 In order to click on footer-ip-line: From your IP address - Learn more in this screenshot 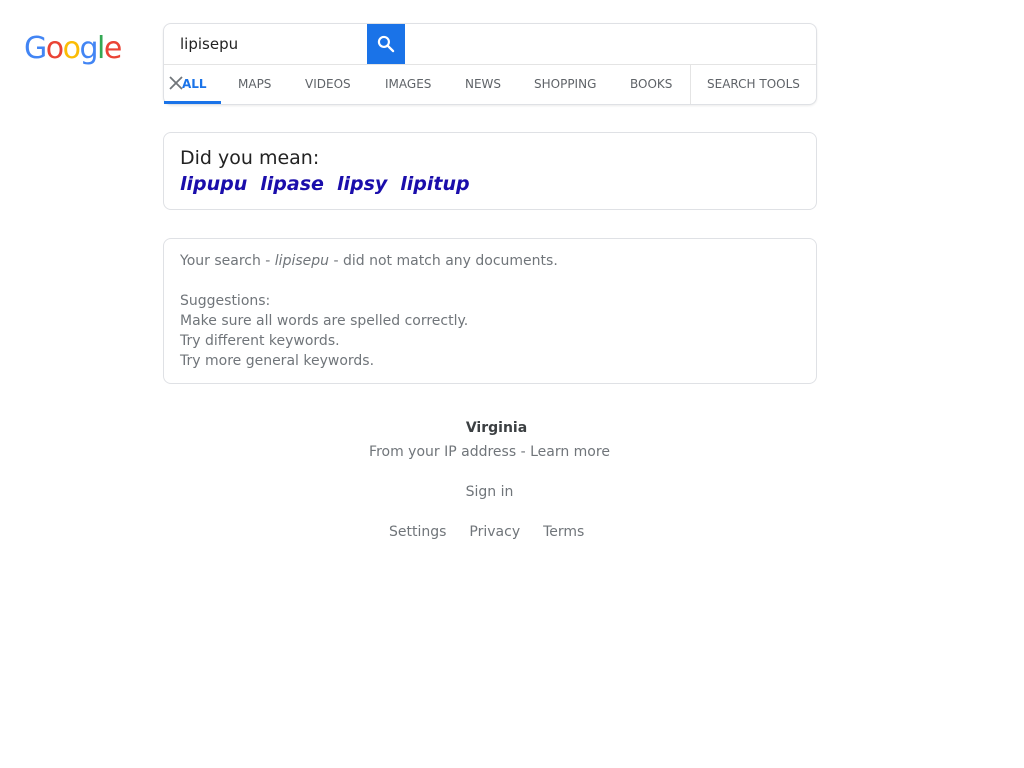, I will do `click(489, 452)`.